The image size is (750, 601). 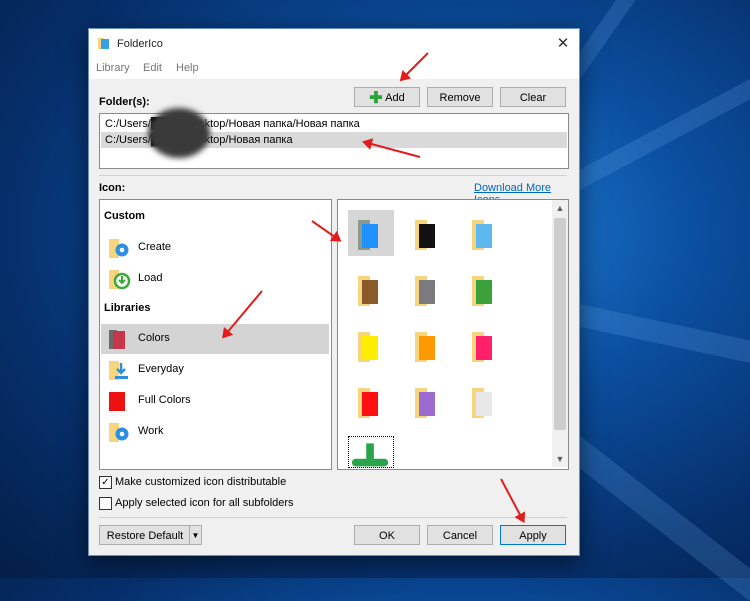 I want to click on colors-folder-icon, so click(x=117, y=339).